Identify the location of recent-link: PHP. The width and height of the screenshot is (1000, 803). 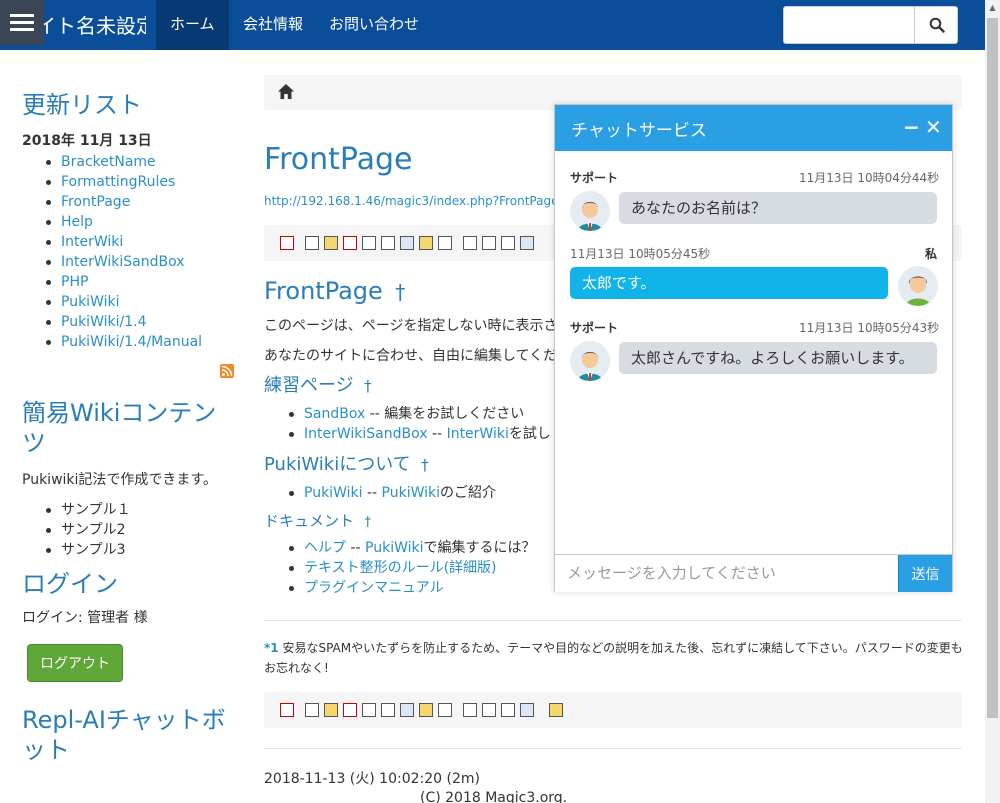
(74, 282).